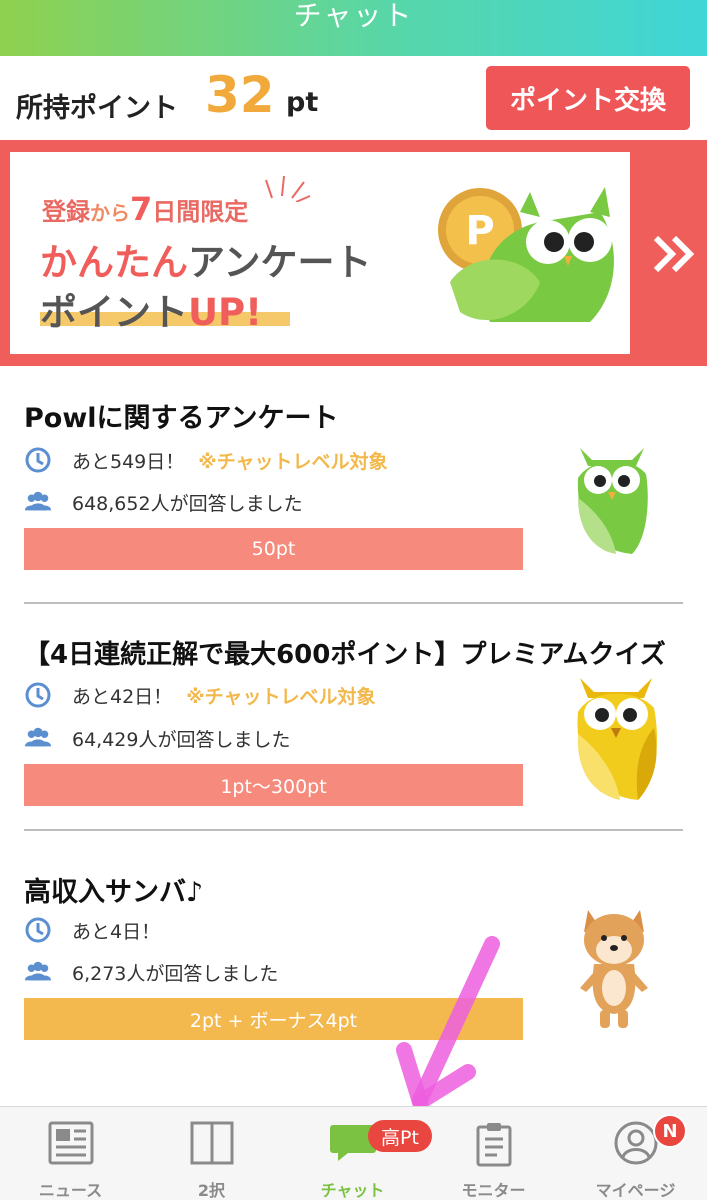 This screenshot has width=707, height=1200. Describe the element at coordinates (110, 213) in the screenshot. I see `banner-text-from: から` at that location.